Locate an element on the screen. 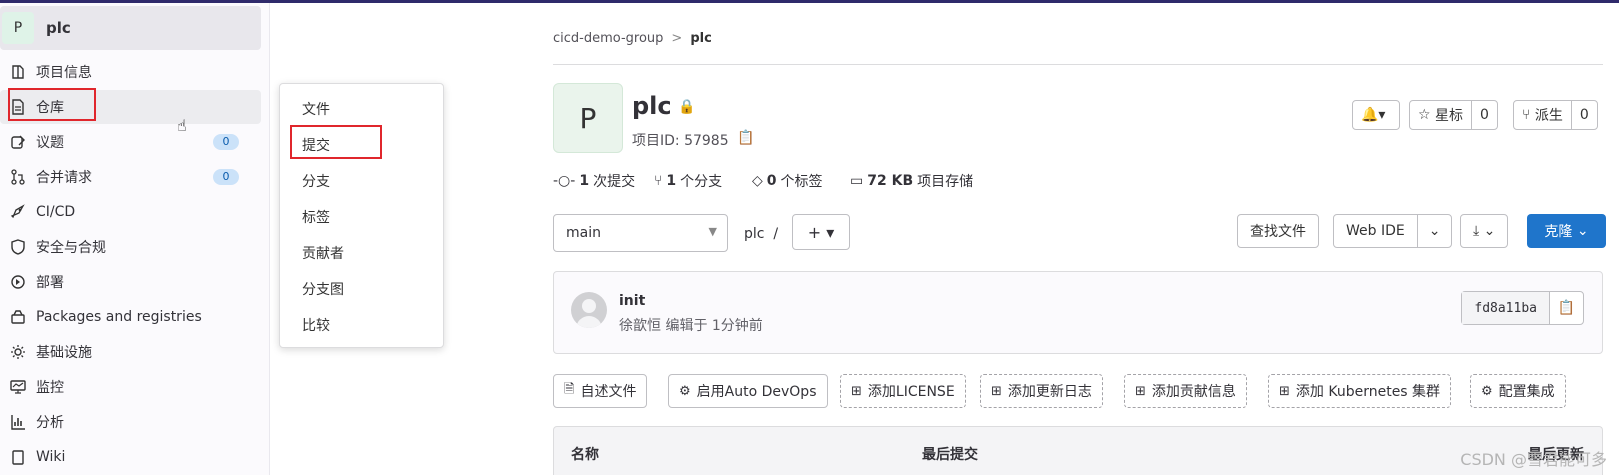  hand-cursor-icon: ☝ is located at coordinates (182, 125).